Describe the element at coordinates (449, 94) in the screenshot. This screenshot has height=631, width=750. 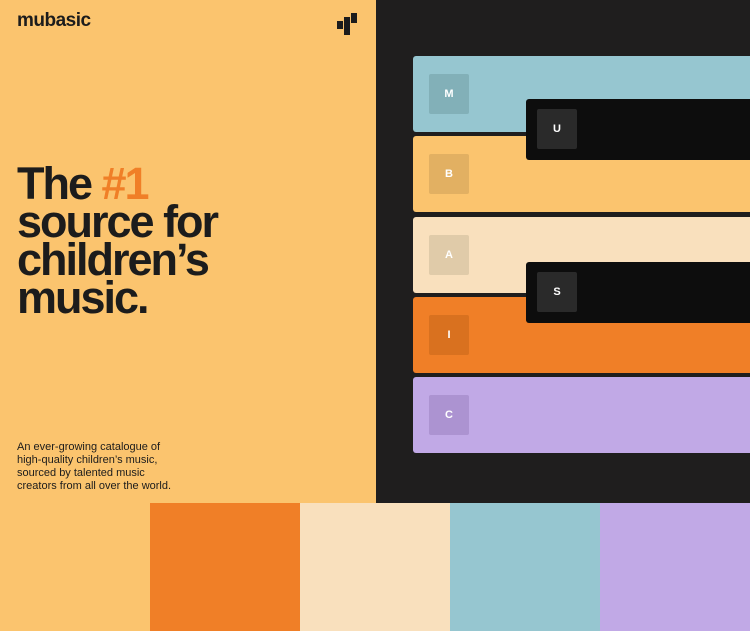
I see `key-letter-m: M` at that location.